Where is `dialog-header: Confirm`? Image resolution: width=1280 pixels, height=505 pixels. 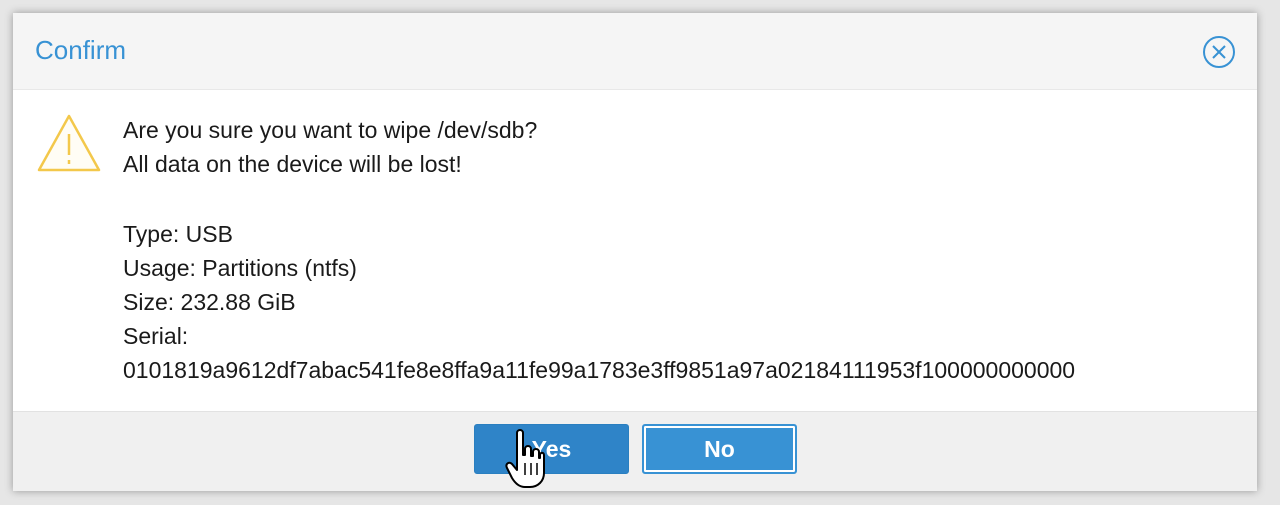
dialog-header: Confirm is located at coordinates (635, 51).